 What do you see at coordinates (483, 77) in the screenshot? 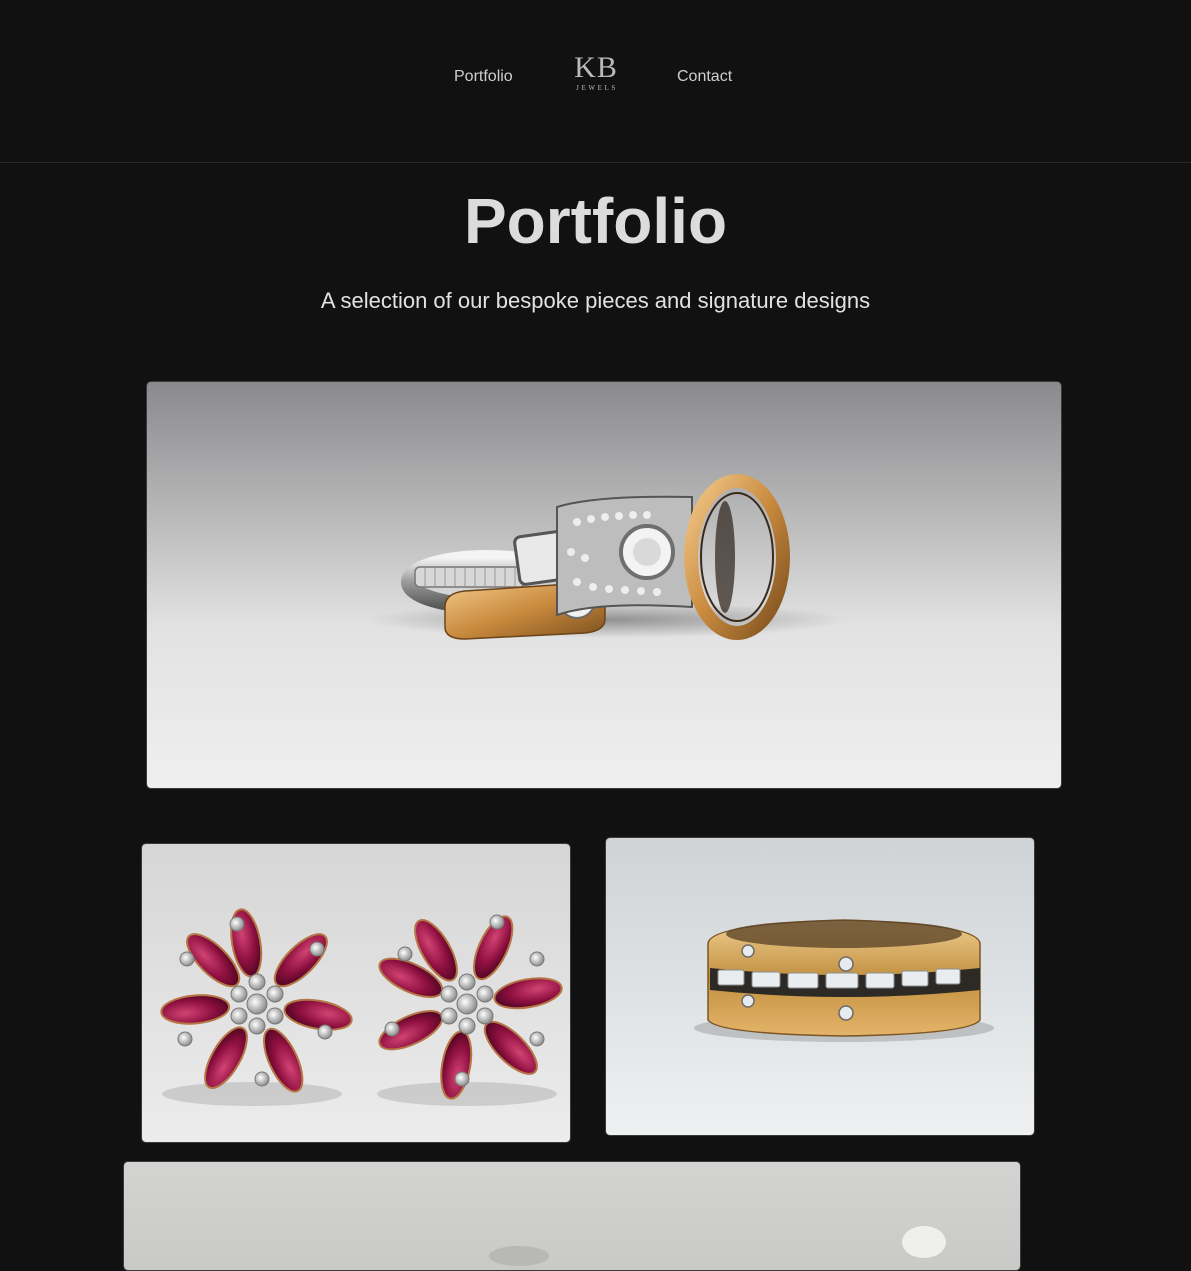
I see `nav-link-portfolio: Portfolio` at bounding box center [483, 77].